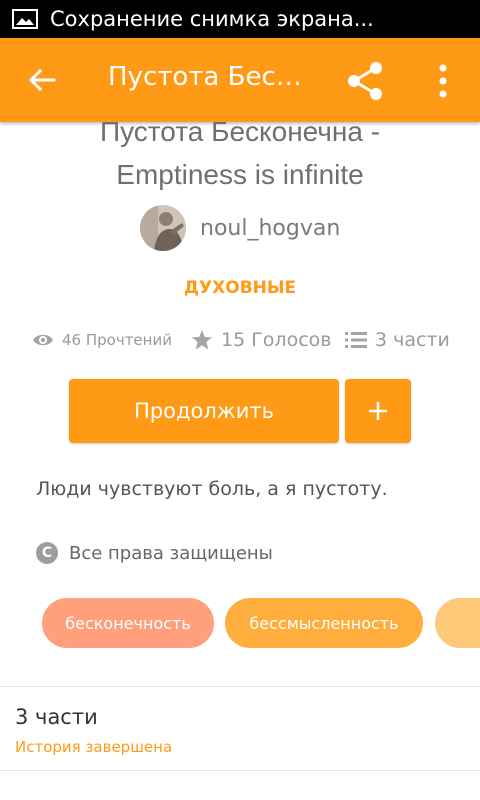 The height and width of the screenshot is (800, 480). What do you see at coordinates (276, 340) in the screenshot?
I see `votes-count: 15 Голосов` at bounding box center [276, 340].